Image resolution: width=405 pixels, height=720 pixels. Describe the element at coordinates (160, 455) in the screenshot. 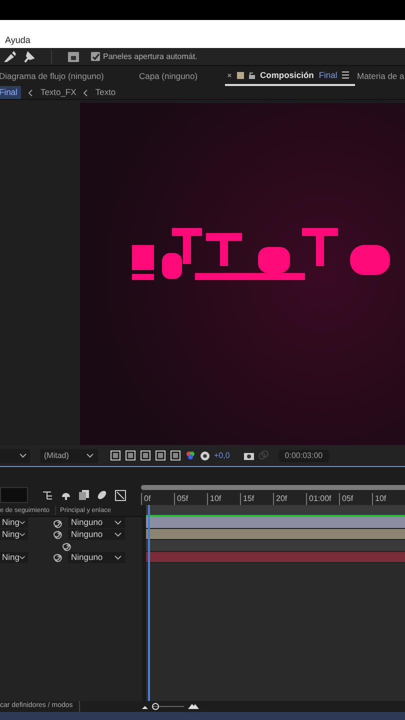

I see `frame-icon` at that location.